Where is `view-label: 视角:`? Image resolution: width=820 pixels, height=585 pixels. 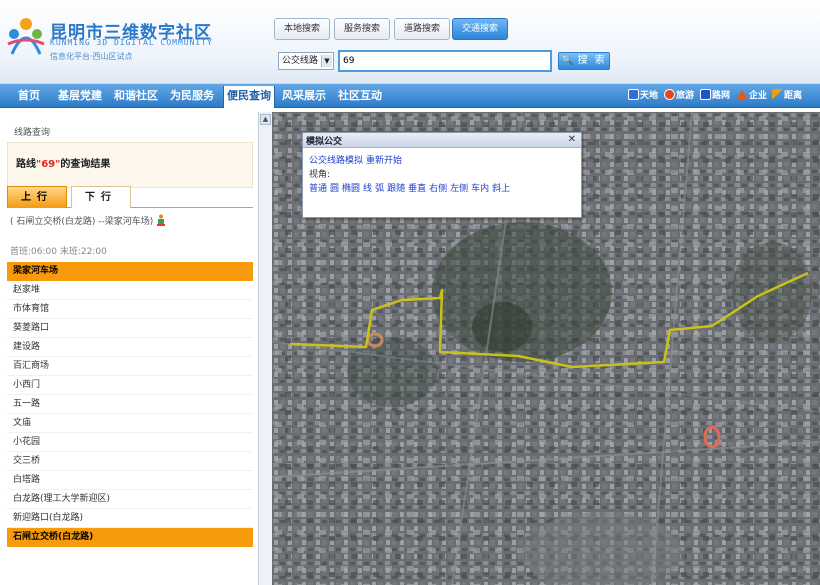 view-label: 视角: is located at coordinates (320, 175).